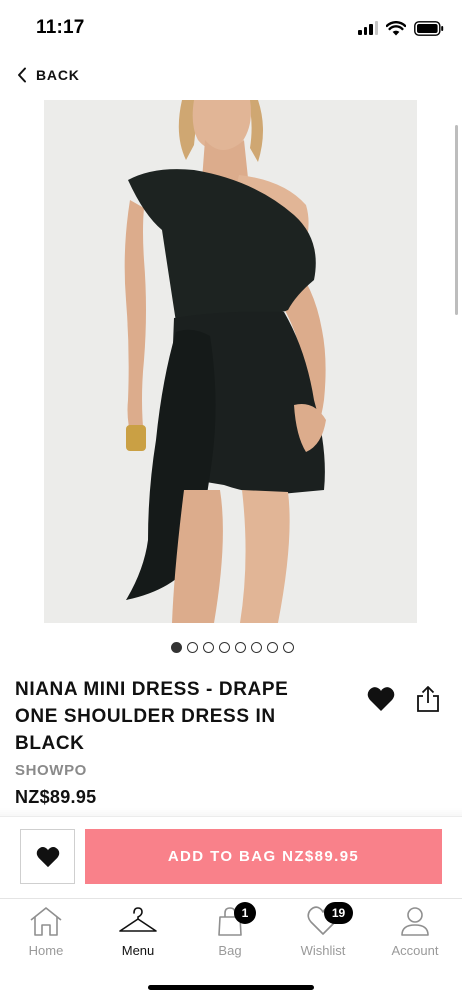 Image resolution: width=462 pixels, height=1000 pixels. I want to click on bag-count-badge: 1, so click(245, 913).